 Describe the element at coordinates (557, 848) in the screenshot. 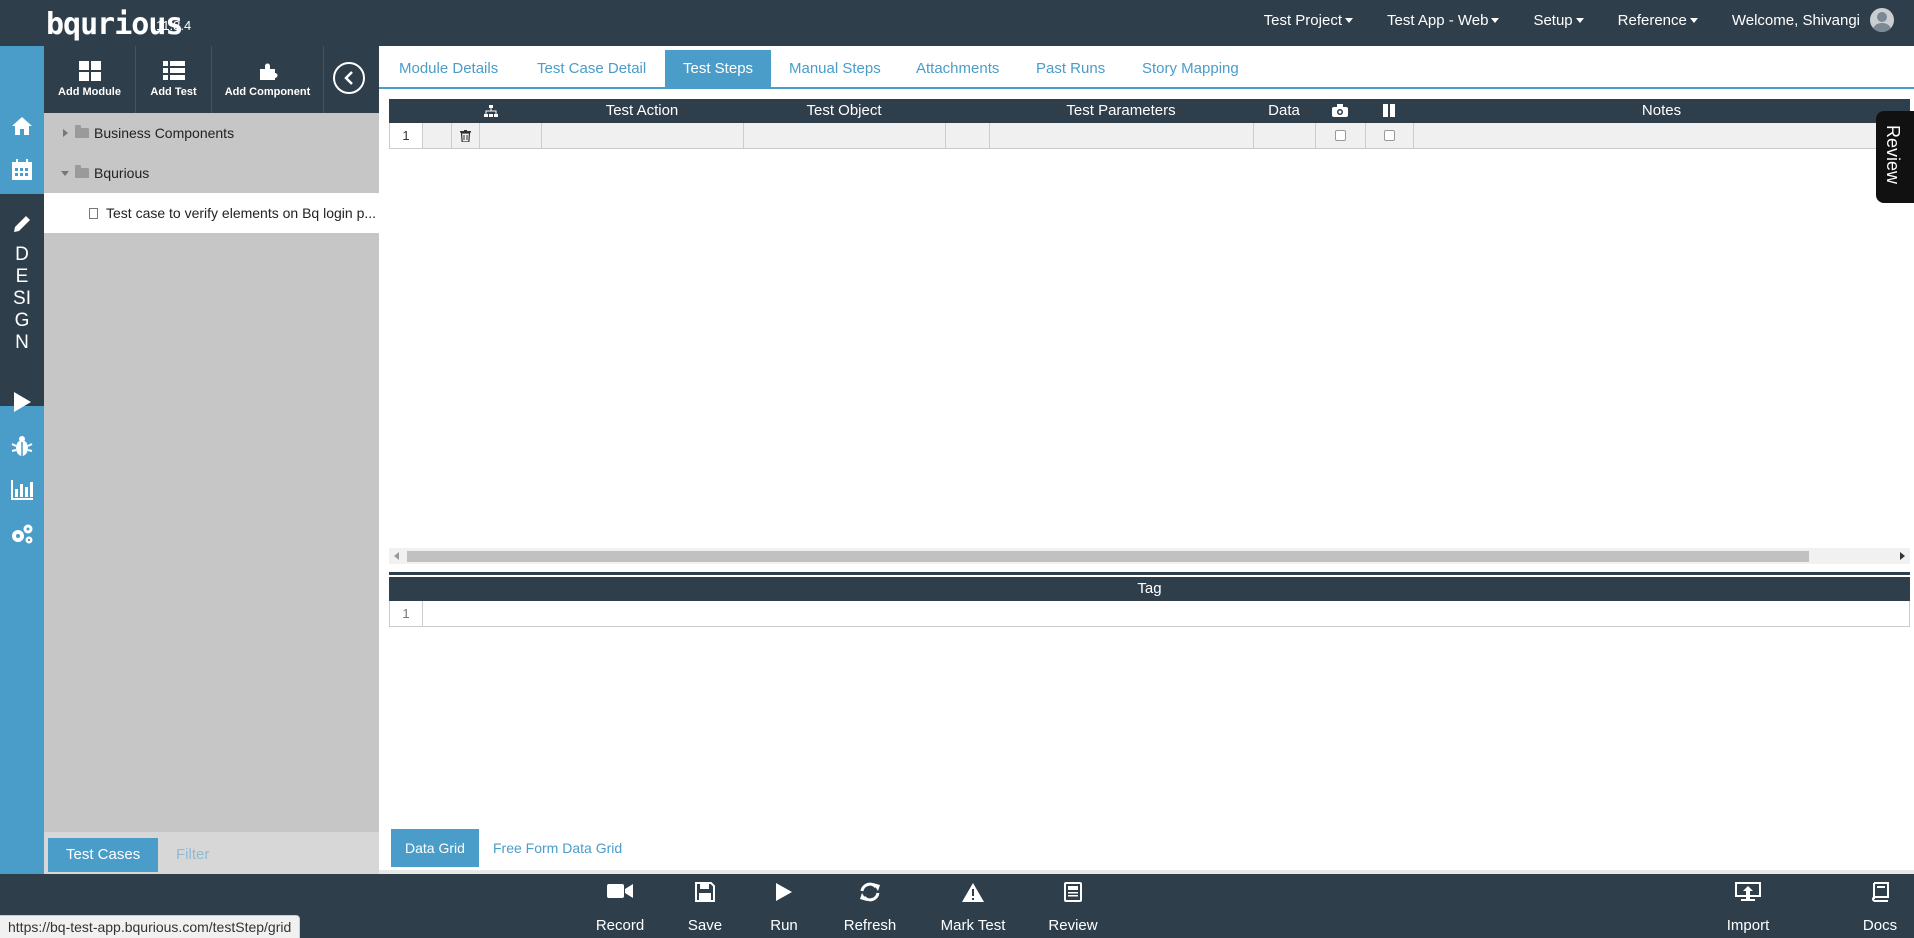

I see `tab-free-form-data-grid: Free Form Data Grid` at that location.